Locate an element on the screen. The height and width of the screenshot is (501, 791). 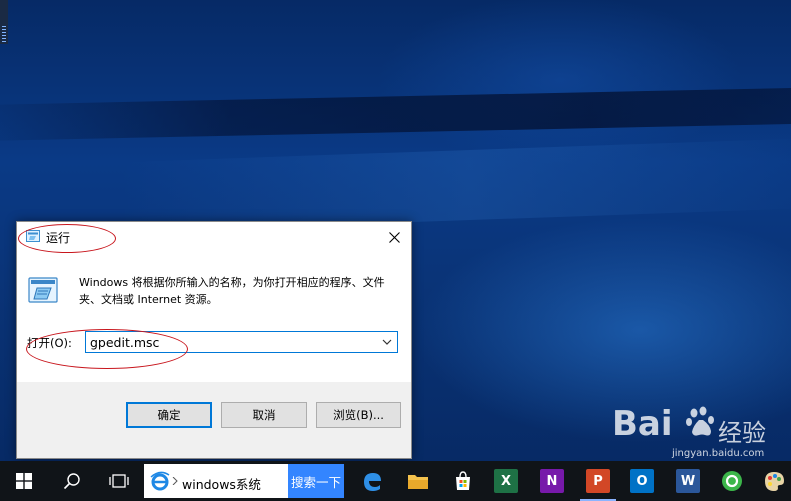
run-program-icon is located at coordinates (43, 290).